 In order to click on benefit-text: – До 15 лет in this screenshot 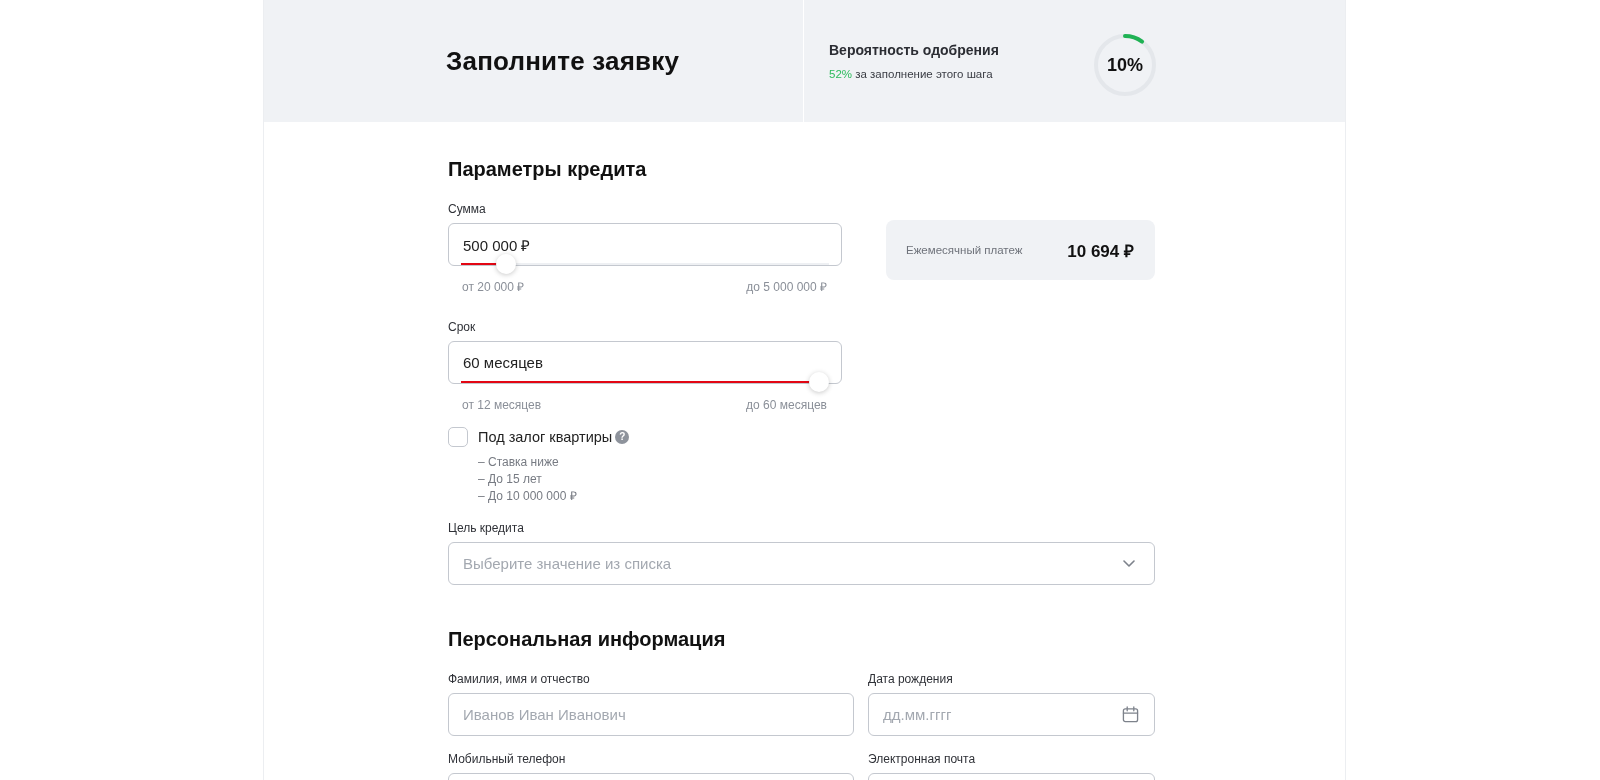, I will do `click(510, 479)`.